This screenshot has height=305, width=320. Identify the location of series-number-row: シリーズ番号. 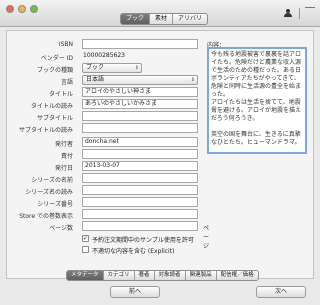
(107, 203).